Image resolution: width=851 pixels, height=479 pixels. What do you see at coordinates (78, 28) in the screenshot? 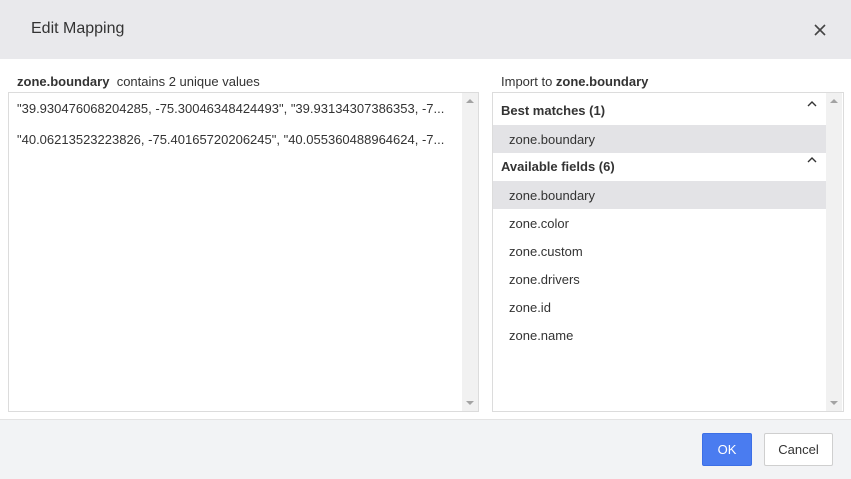
I see `dialog-title: Edit Mapping` at bounding box center [78, 28].